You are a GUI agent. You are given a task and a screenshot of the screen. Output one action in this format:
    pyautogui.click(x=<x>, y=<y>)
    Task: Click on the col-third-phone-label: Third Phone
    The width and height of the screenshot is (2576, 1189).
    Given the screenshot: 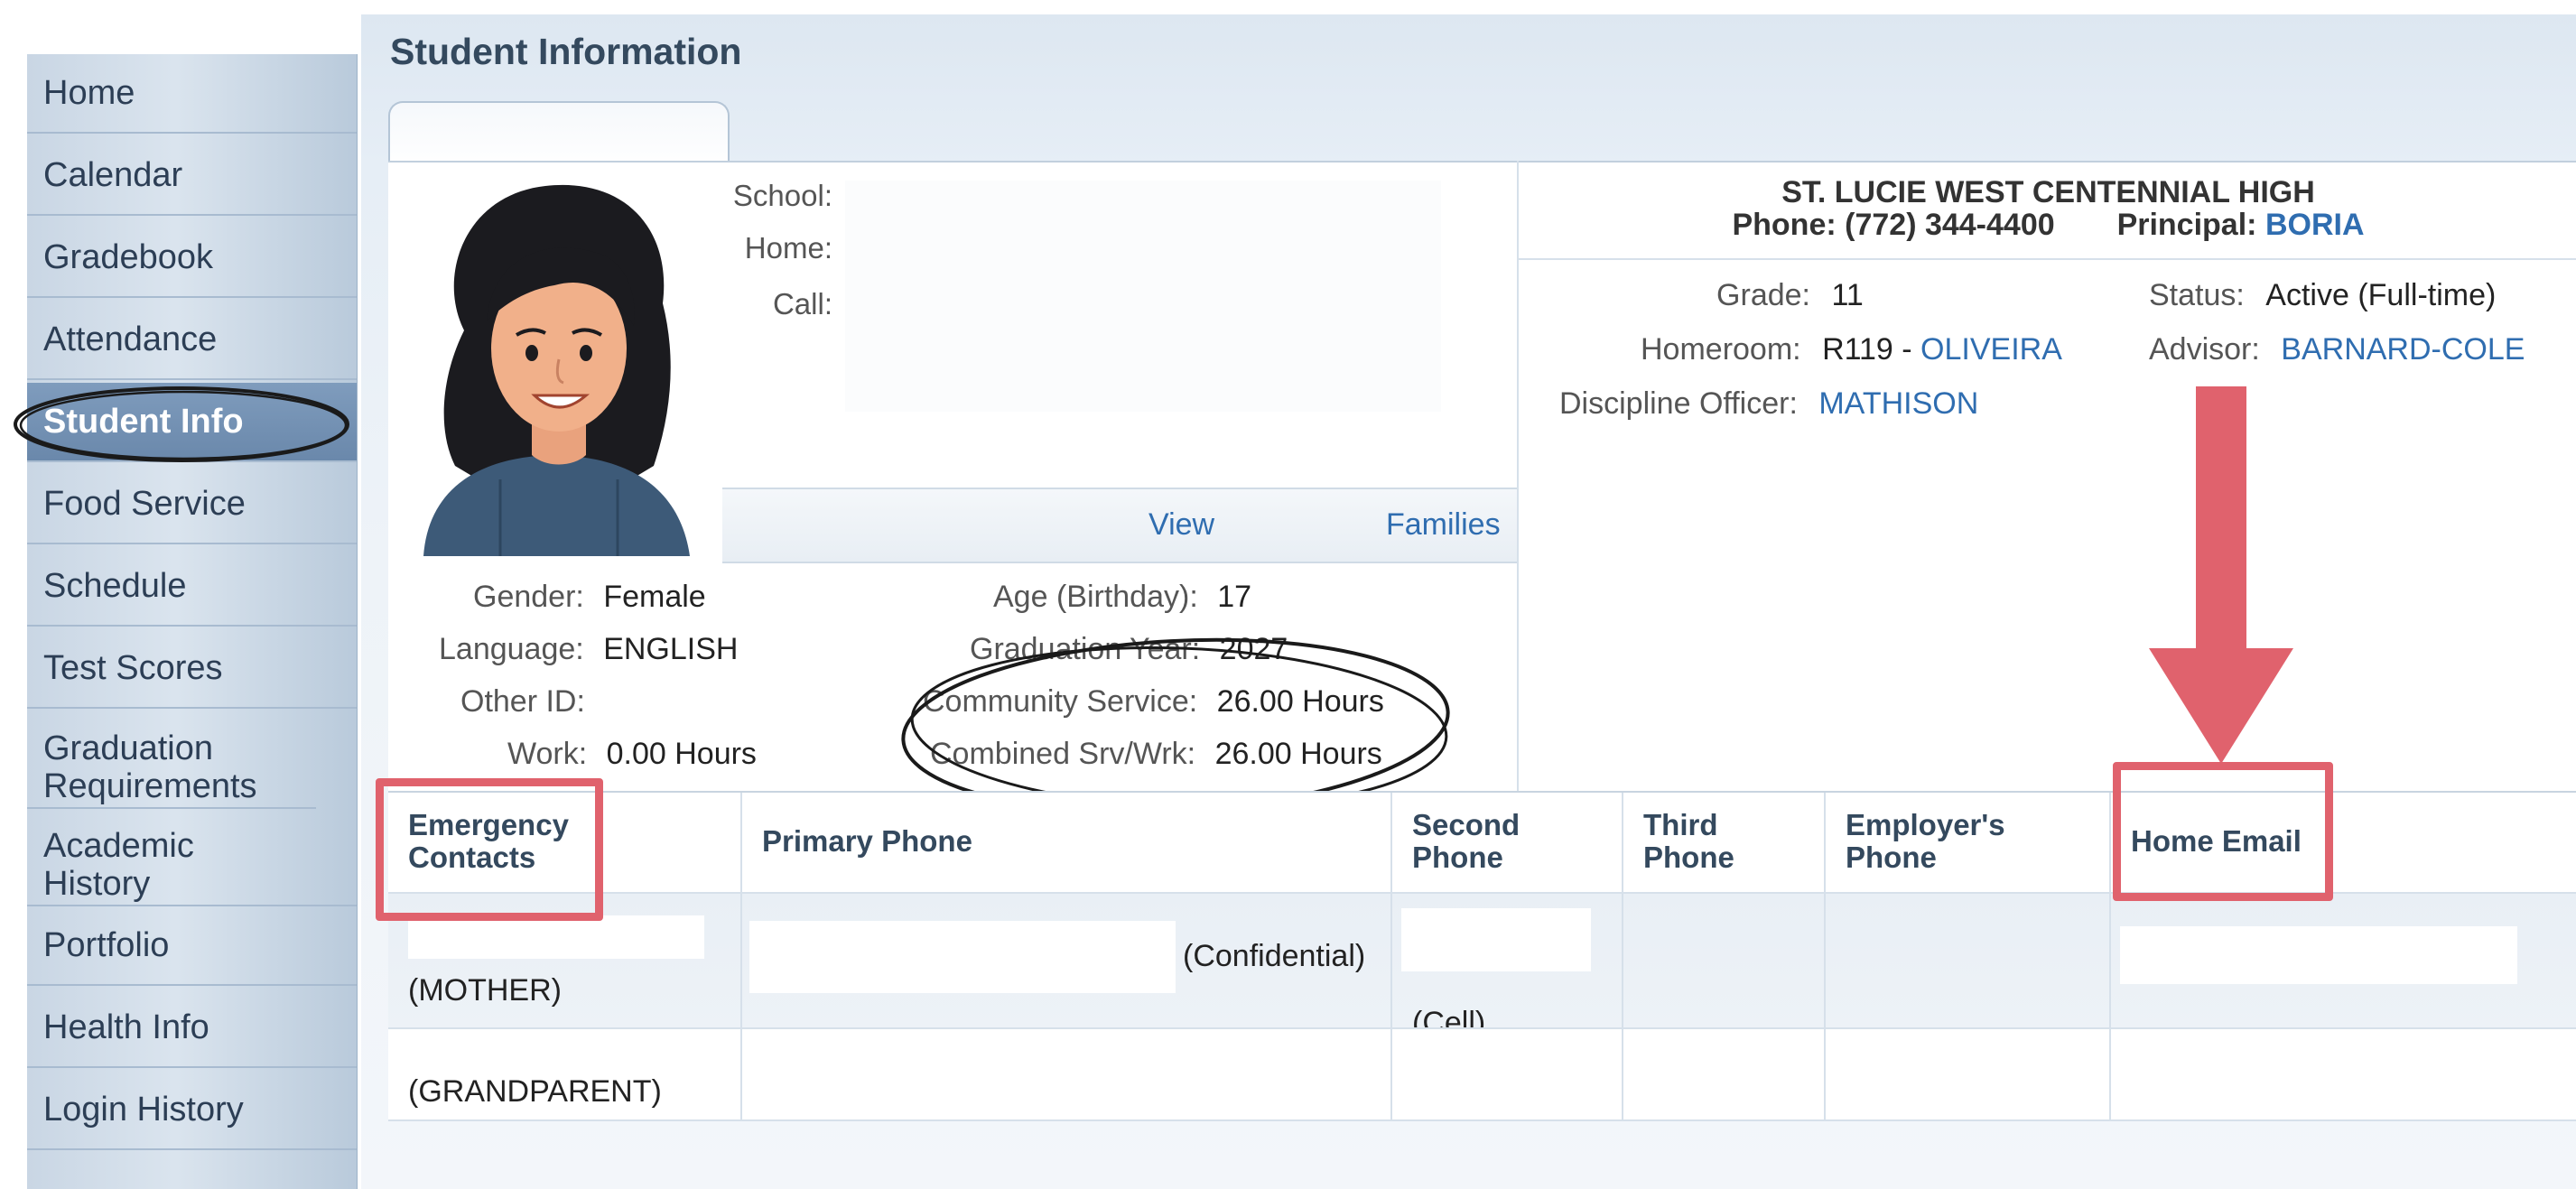 What is the action you would take?
    pyautogui.click(x=1688, y=841)
    